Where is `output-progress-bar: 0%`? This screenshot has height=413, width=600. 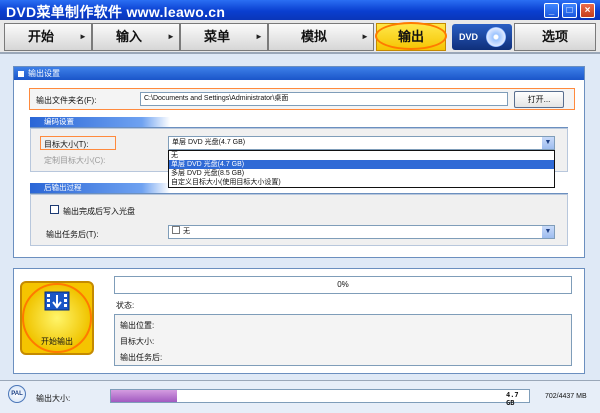 output-progress-bar: 0% is located at coordinates (343, 285).